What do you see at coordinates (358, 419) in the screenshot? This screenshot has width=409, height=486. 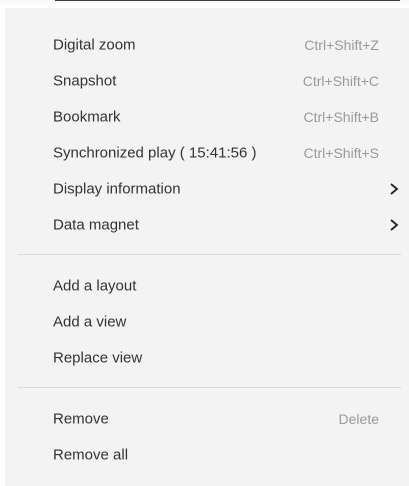 I see `menu-item-shortcut: Delete` at bounding box center [358, 419].